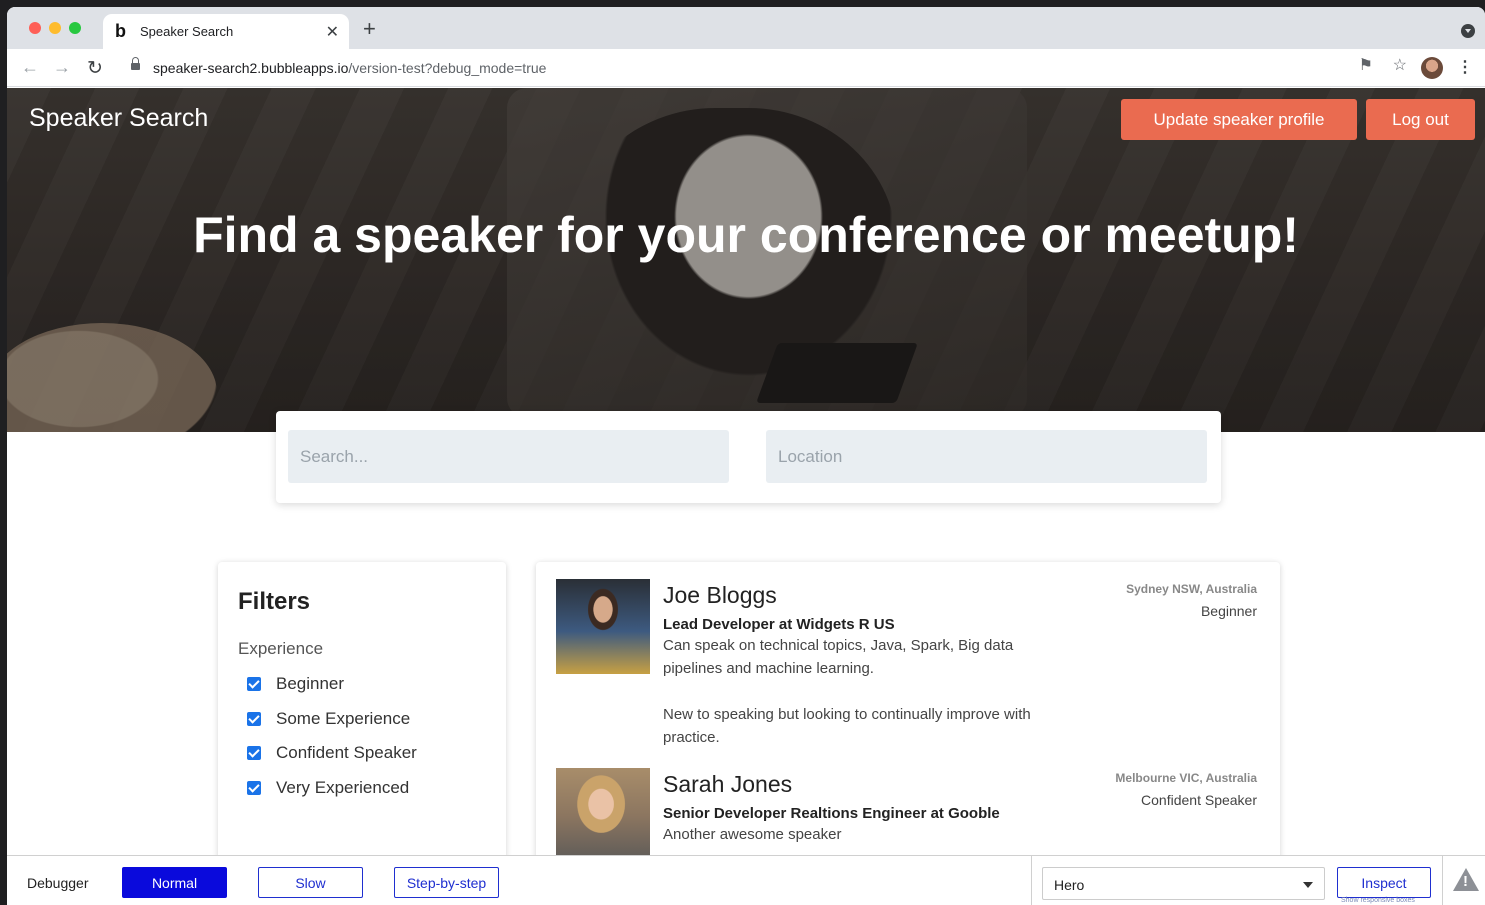 This screenshot has width=1485, height=905. I want to click on filter-option-some-experience: Some Experience, so click(328, 719).